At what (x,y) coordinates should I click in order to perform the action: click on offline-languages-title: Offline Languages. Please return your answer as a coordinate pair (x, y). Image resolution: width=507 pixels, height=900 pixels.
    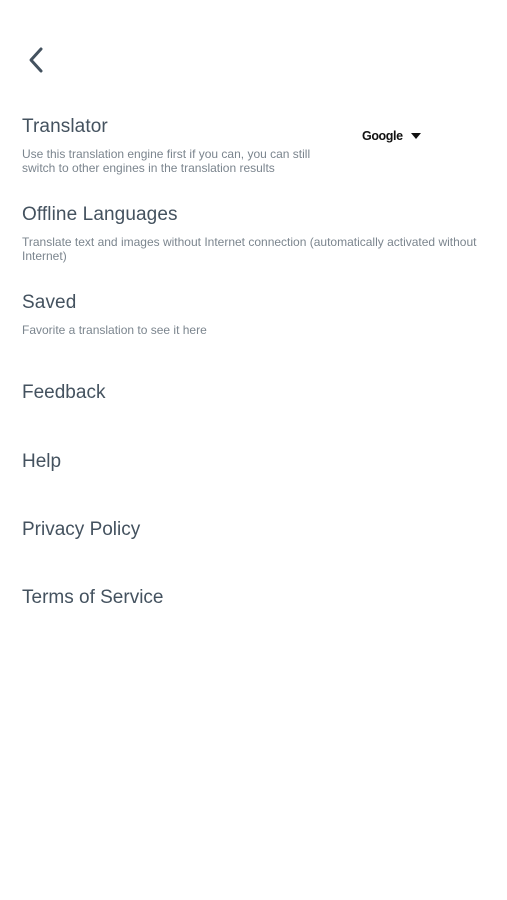
    Looking at the image, I should click on (100, 214).